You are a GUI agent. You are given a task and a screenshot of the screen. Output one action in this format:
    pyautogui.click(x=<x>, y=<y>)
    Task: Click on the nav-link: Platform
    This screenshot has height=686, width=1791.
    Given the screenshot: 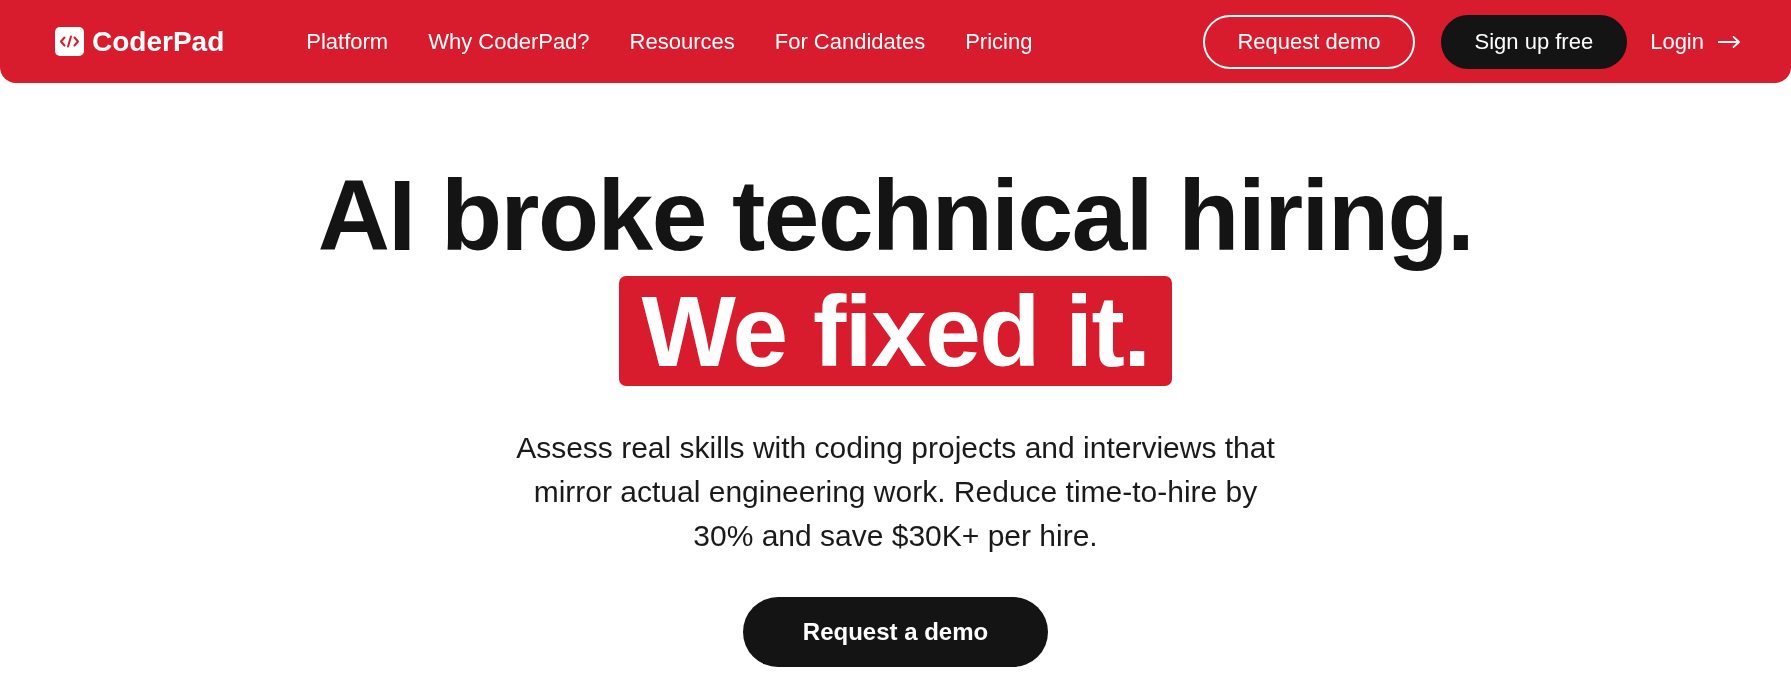 What is the action you would take?
    pyautogui.click(x=347, y=41)
    